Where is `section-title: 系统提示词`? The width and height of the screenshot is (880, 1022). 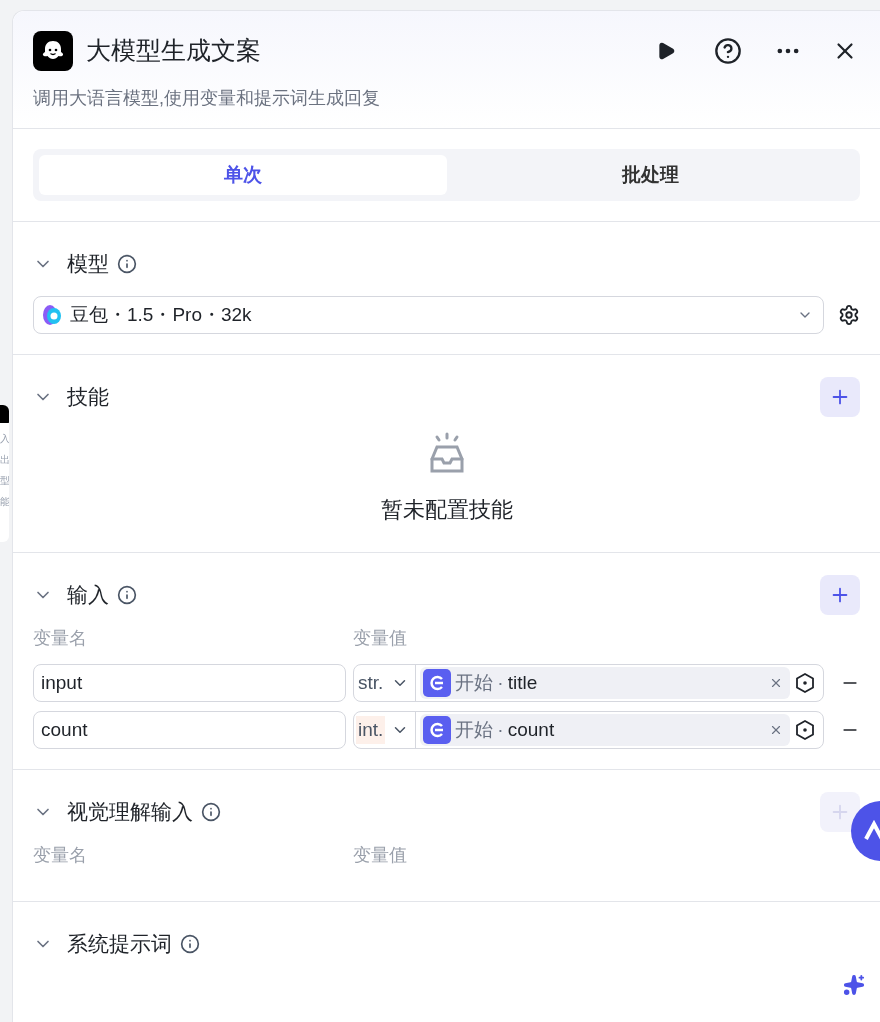
section-title: 系统提示词 is located at coordinates (119, 944).